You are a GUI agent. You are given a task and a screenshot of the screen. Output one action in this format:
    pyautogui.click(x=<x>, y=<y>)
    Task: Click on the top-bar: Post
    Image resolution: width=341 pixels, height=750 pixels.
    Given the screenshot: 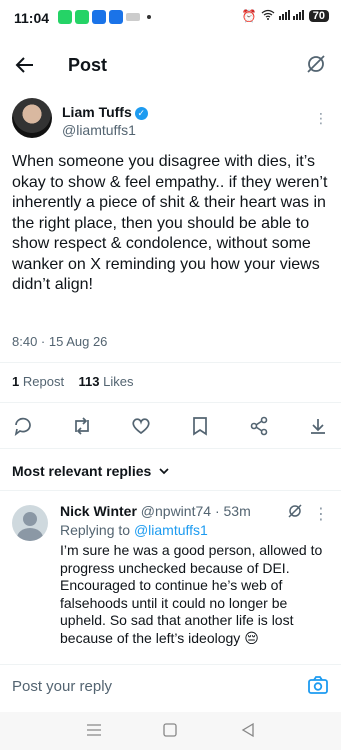 What is the action you would take?
    pyautogui.click(x=170, y=65)
    